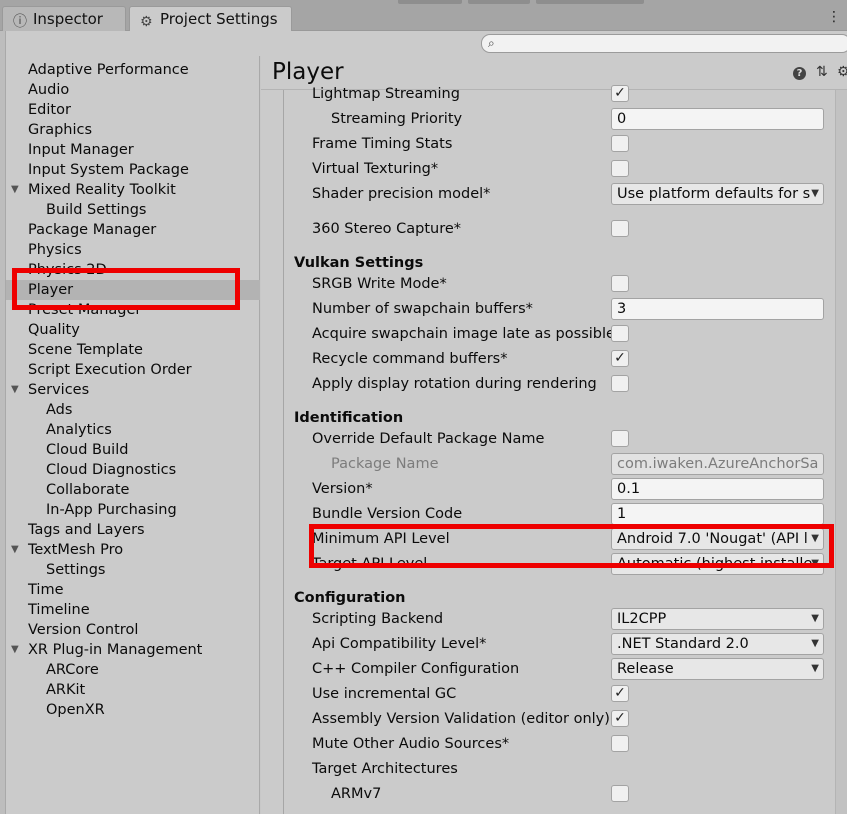  Describe the element at coordinates (841, 452) in the screenshot. I see `vertical-scrollbar` at that location.